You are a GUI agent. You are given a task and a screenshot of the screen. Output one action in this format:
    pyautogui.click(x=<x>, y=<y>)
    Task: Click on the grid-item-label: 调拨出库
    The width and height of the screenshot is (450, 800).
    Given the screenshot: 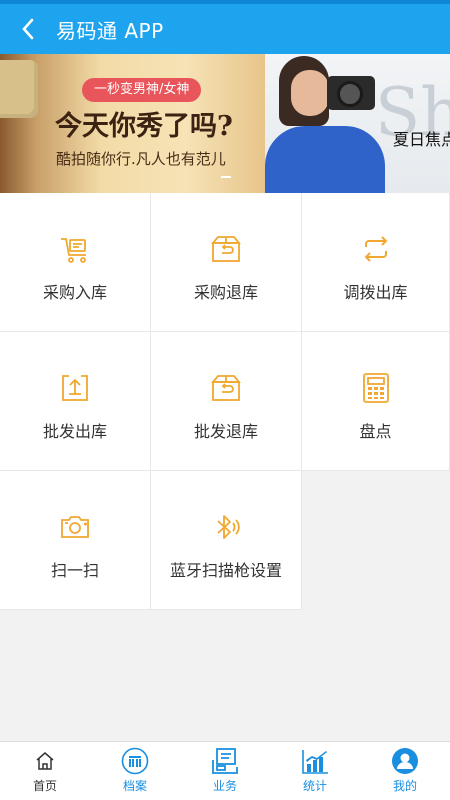 What is the action you would take?
    pyautogui.click(x=375, y=292)
    